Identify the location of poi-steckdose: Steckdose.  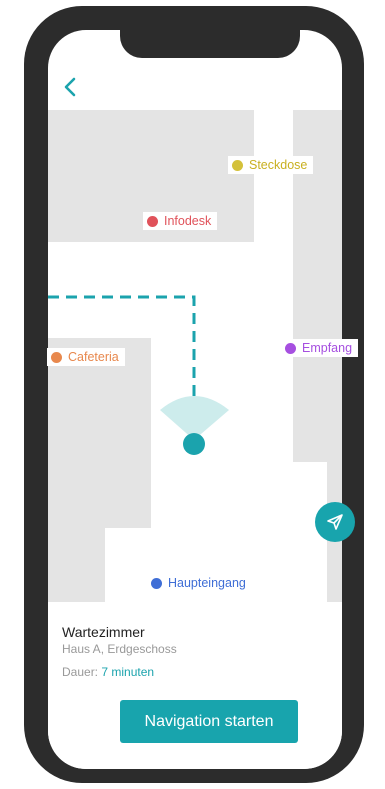
(271, 165).